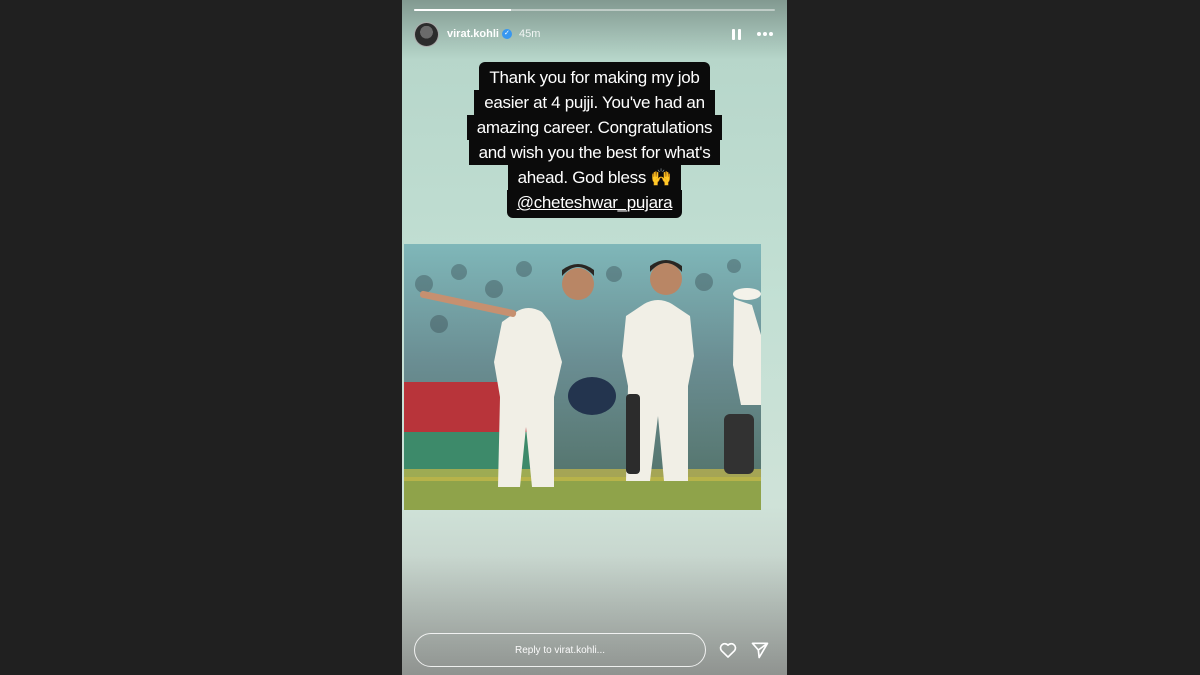  What do you see at coordinates (736, 34) in the screenshot?
I see `pause-icon` at bounding box center [736, 34].